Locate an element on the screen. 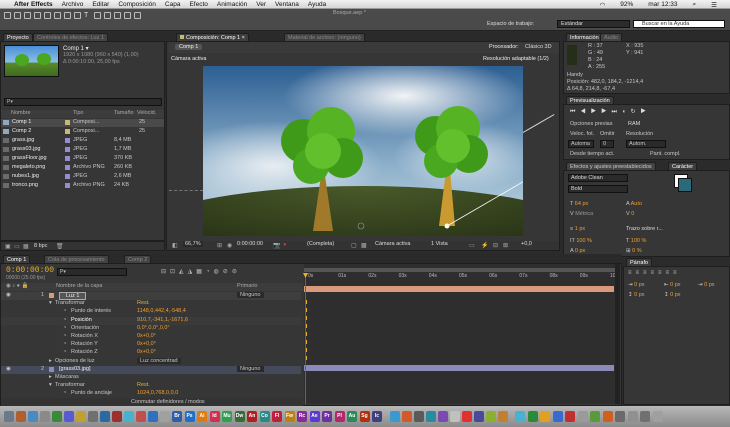 This screenshot has height=427, width=730. property-group-row: ▾ Transformar Rest. is located at coordinates (151, 386).